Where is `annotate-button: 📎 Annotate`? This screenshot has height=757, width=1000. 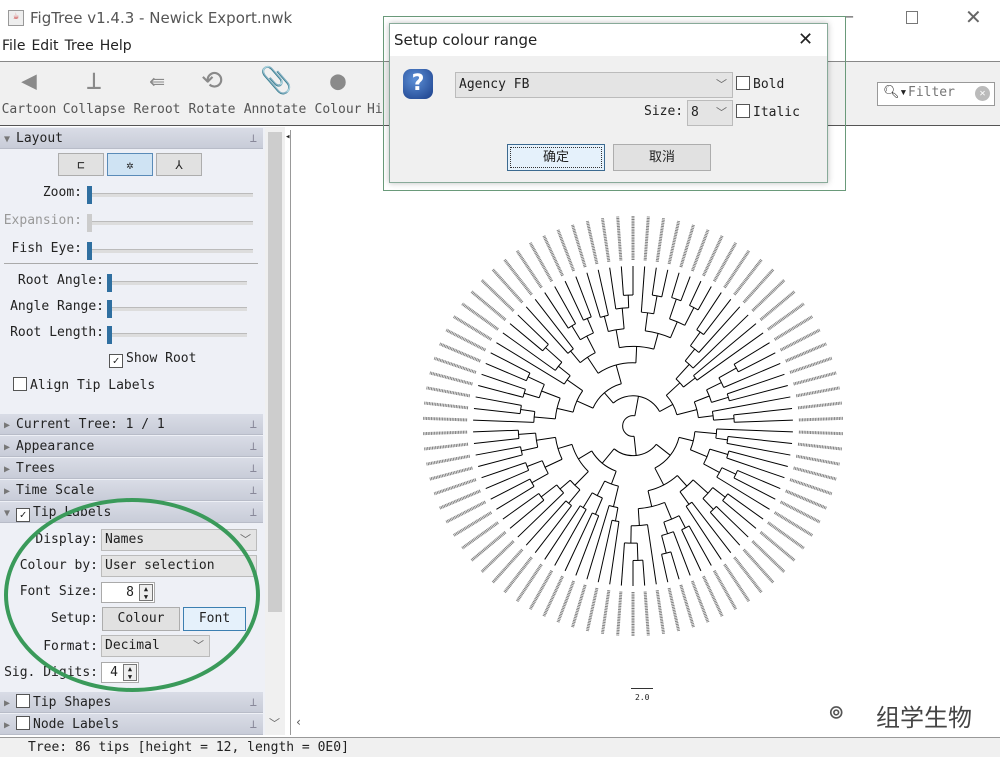 annotate-button: 📎 Annotate is located at coordinates (275, 91).